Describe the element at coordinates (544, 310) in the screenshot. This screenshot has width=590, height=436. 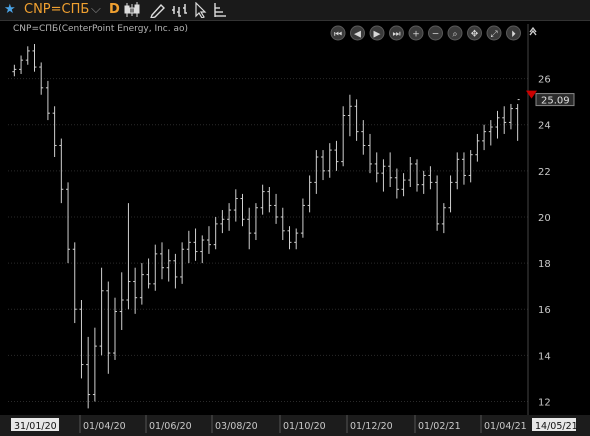
I see `y-tick-label: 16` at that location.